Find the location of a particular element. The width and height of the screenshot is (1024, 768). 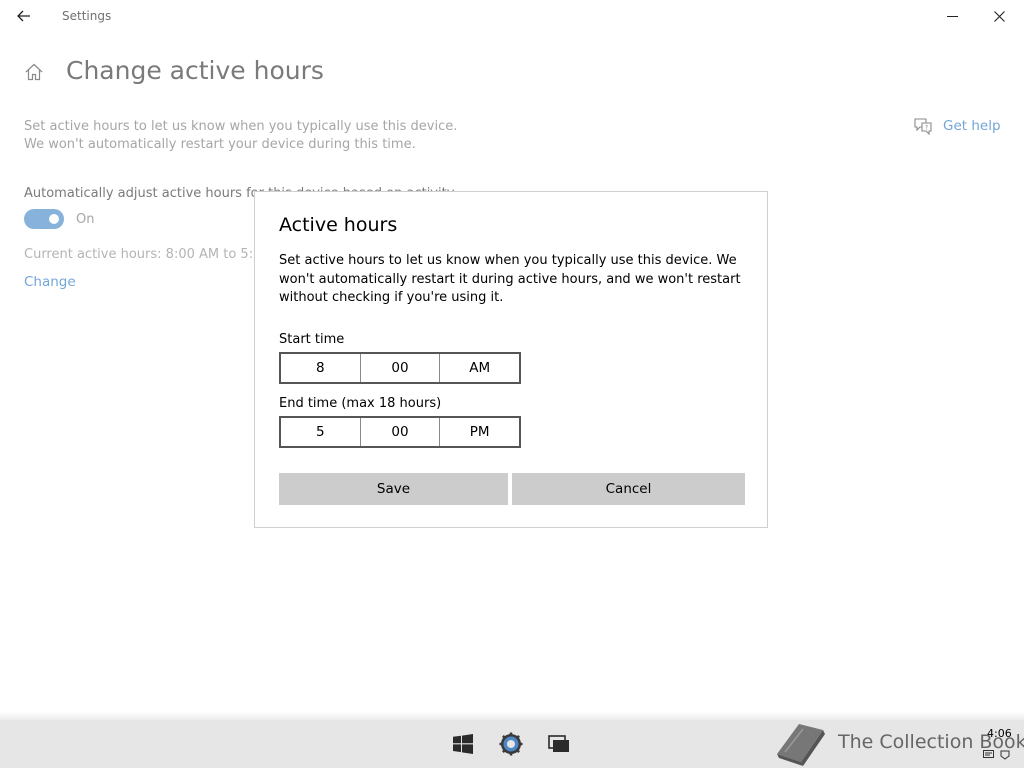

home-icon is located at coordinates (34, 72).